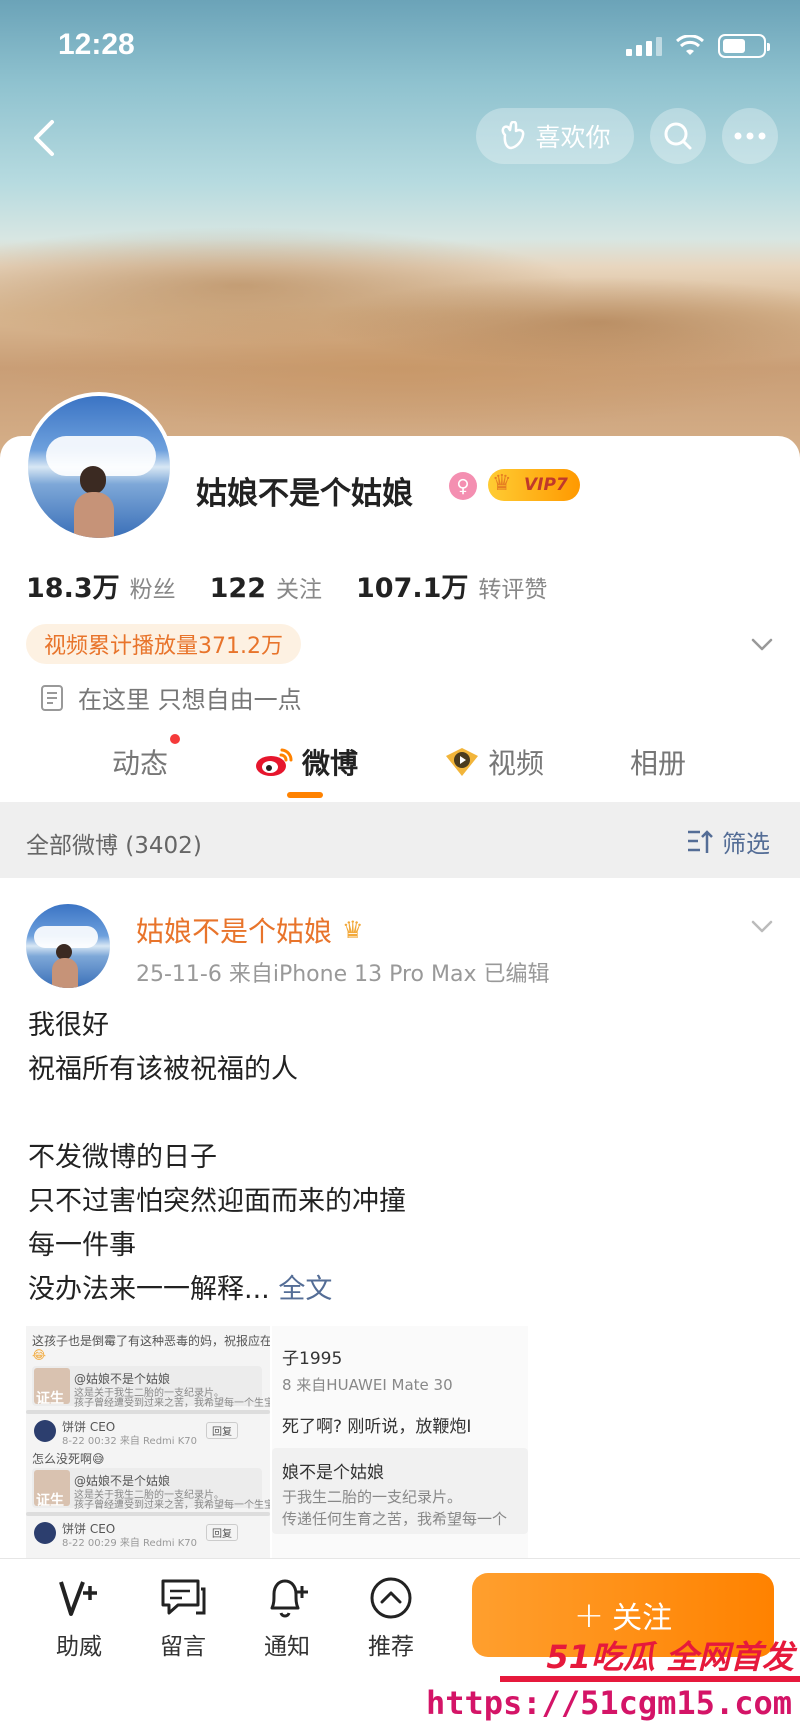  What do you see at coordinates (305, 1289) in the screenshot?
I see `read-more-link: 全文` at bounding box center [305, 1289].